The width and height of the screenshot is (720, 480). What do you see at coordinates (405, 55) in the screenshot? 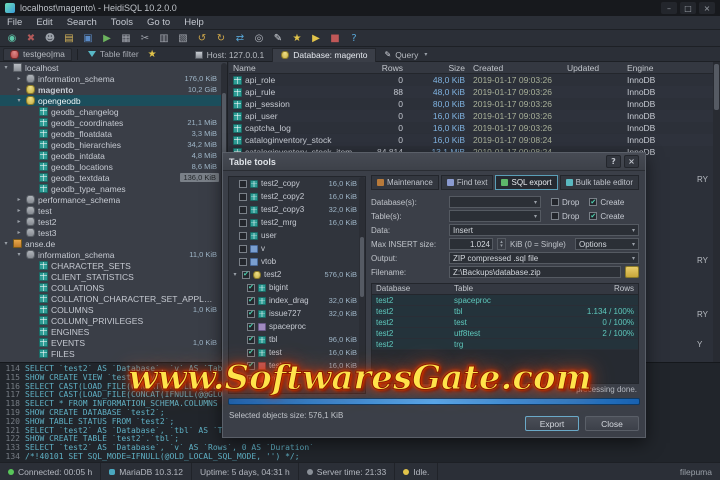
I see `query-tab: ✎ Query ▾` at bounding box center [405, 55].